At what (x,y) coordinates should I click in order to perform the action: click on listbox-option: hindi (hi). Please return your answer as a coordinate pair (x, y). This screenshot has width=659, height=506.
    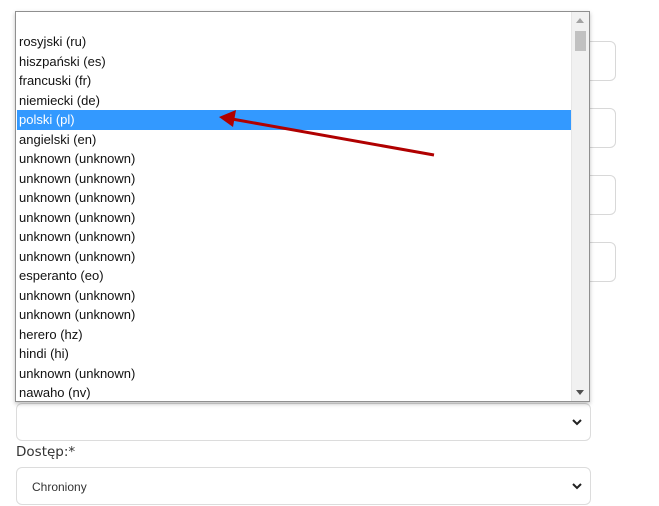
    Looking at the image, I should click on (294, 354).